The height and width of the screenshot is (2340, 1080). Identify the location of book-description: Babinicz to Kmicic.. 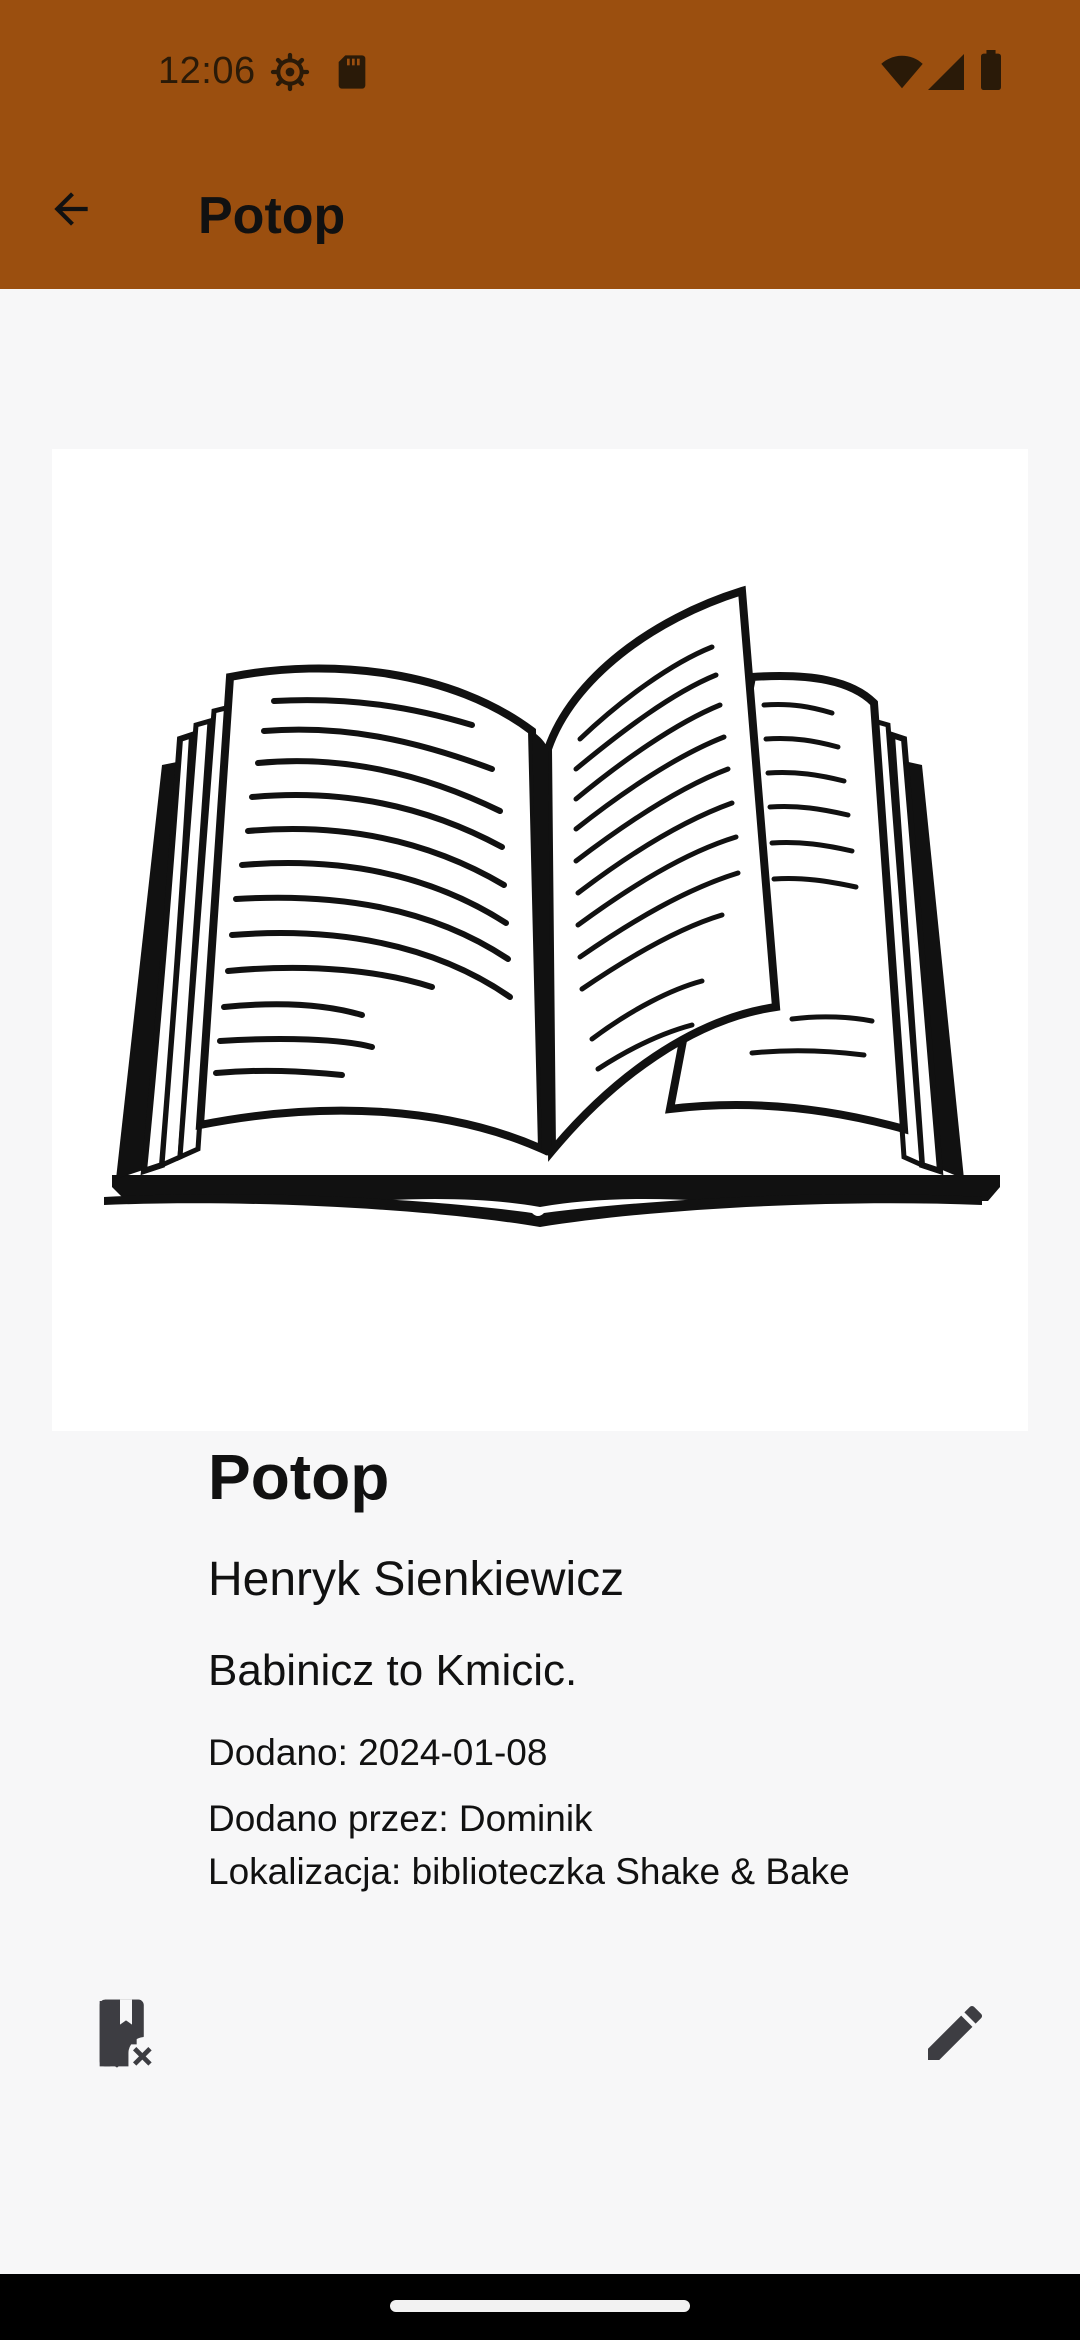
(393, 1670).